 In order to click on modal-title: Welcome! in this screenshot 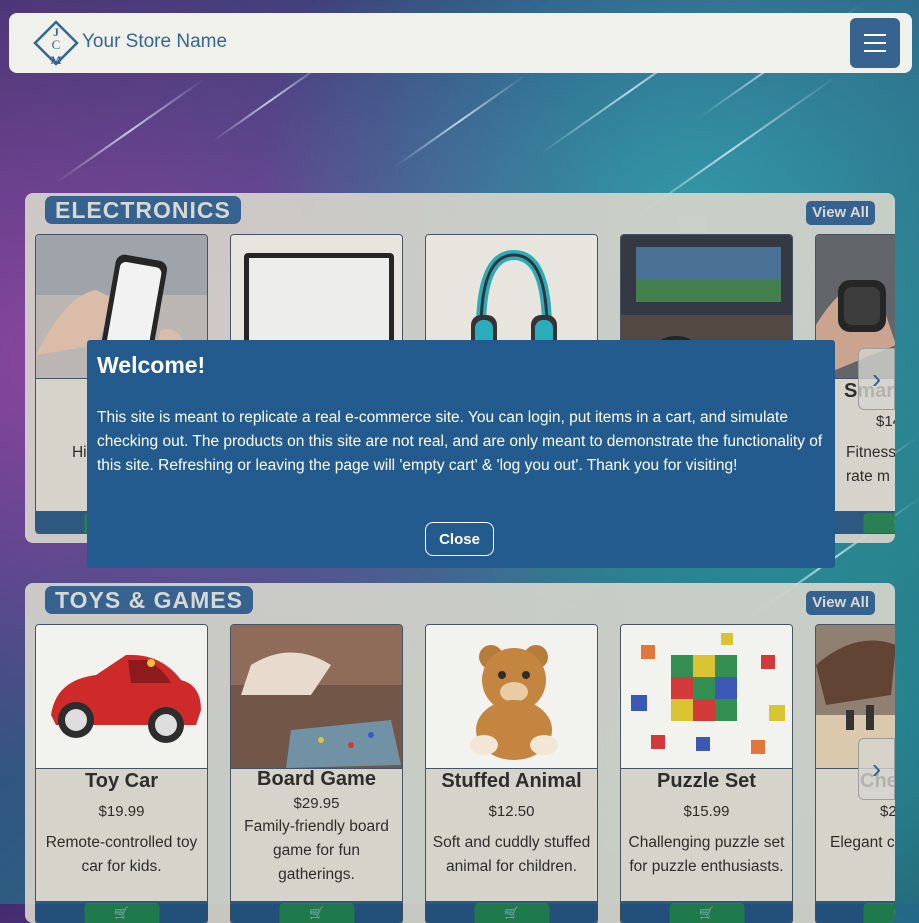, I will do `click(151, 365)`.